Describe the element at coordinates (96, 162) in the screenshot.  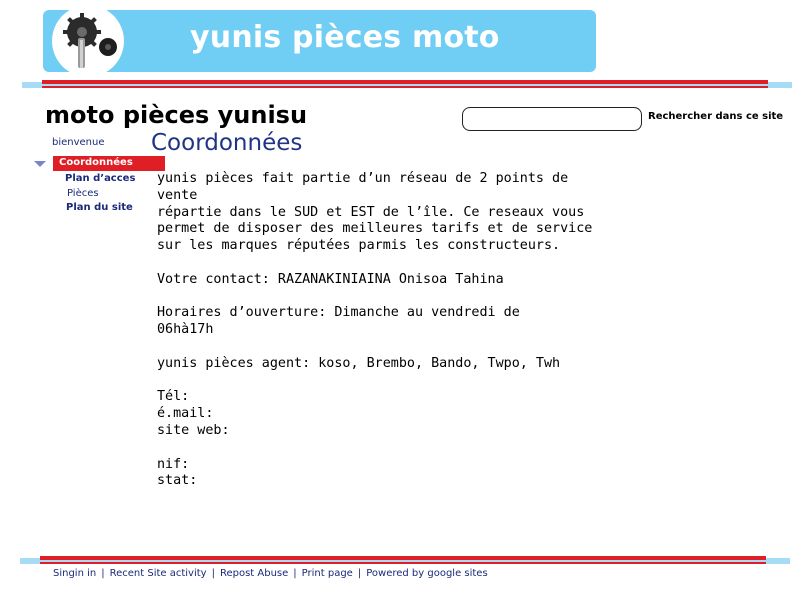
I see `sidebar-item-label: Coordonnées` at that location.